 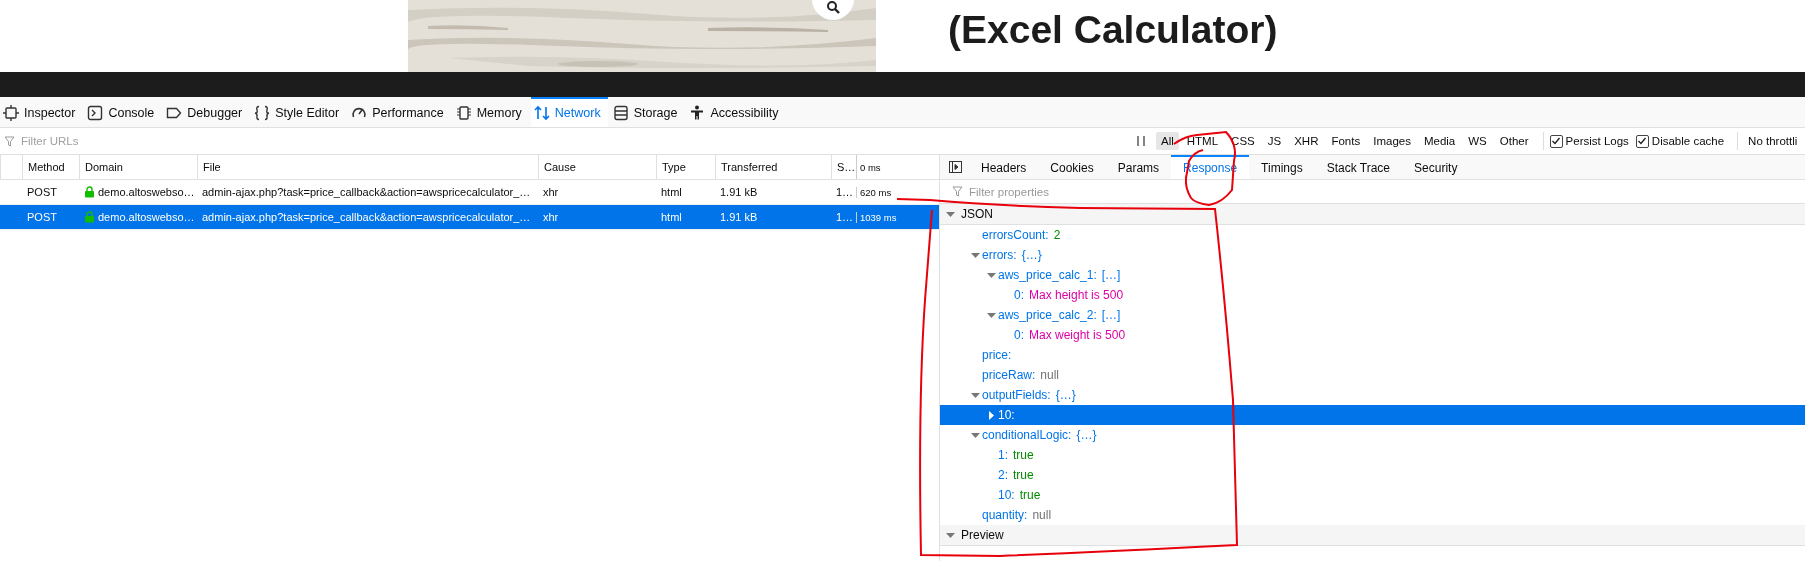 What do you see at coordinates (299, 112) in the screenshot?
I see `devtools-tab: Style Editor` at bounding box center [299, 112].